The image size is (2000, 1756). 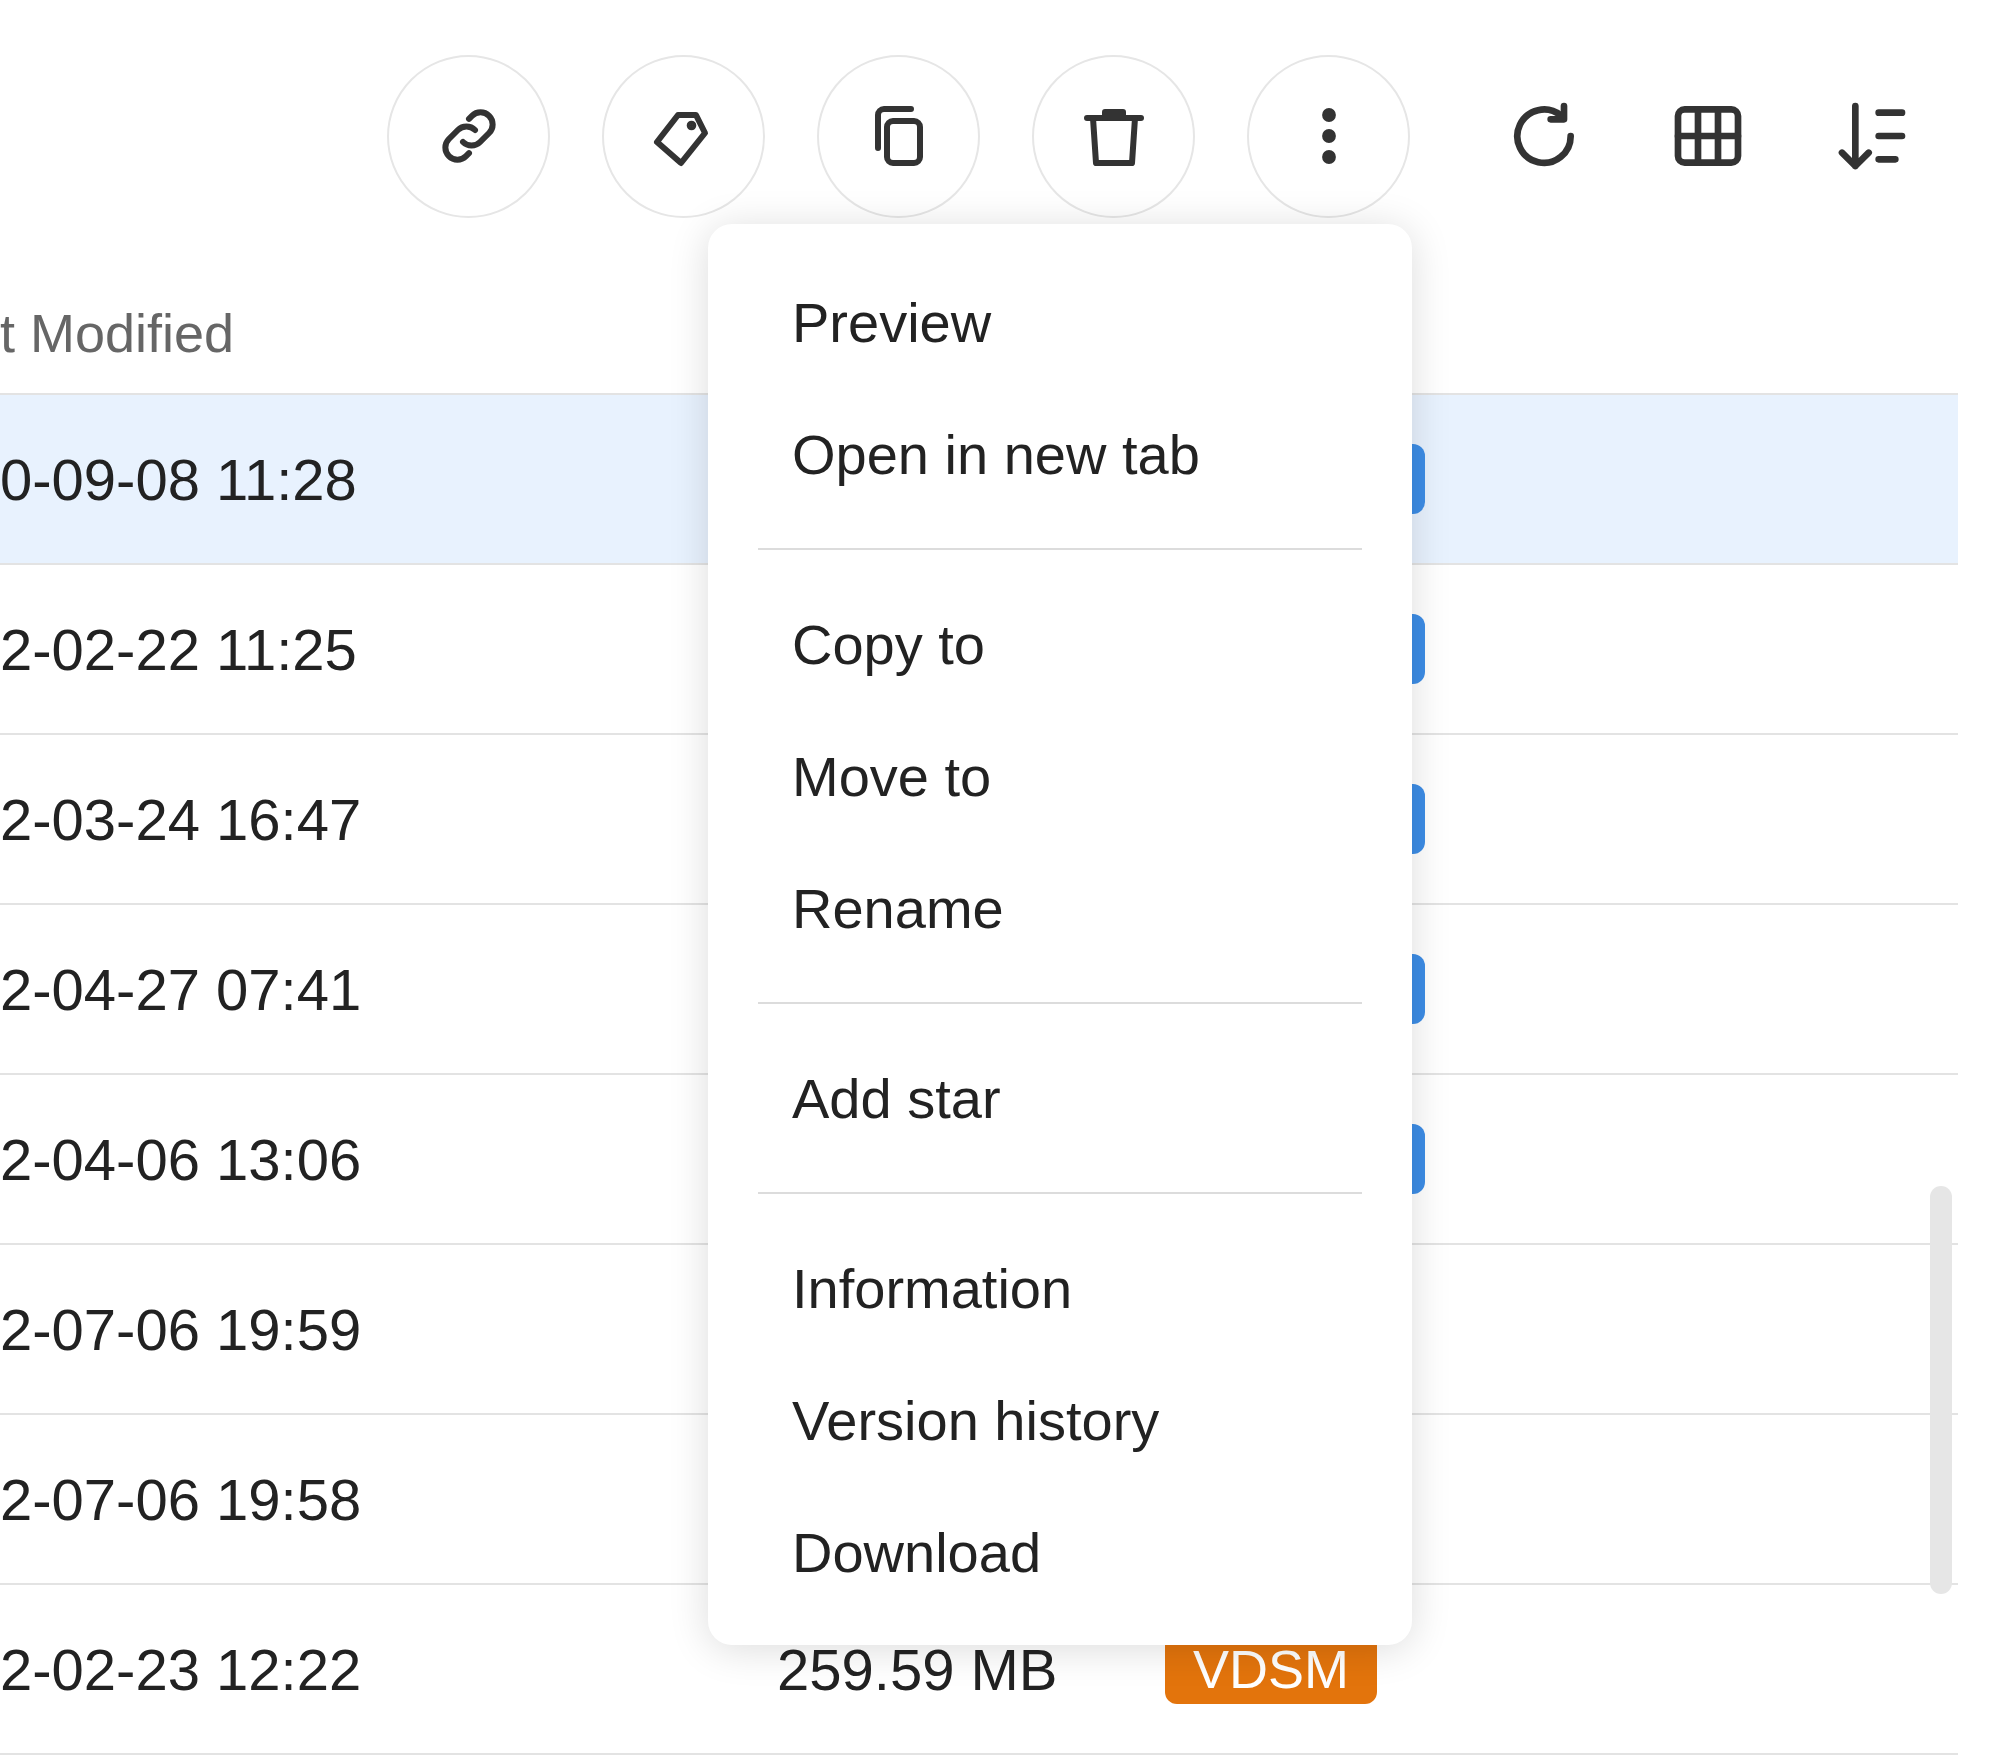 I want to click on file-size: 259.59 MB, so click(x=918, y=1669).